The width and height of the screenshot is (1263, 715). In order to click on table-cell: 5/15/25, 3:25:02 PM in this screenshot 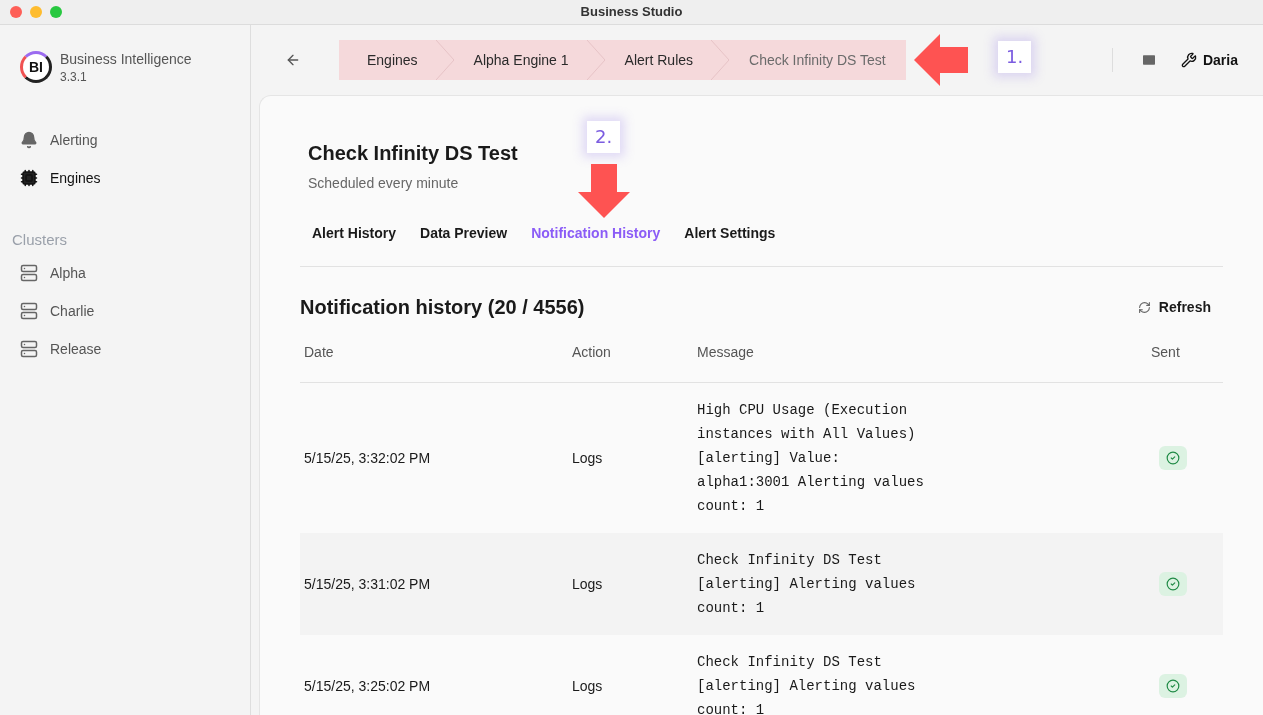, I will do `click(436, 674)`.